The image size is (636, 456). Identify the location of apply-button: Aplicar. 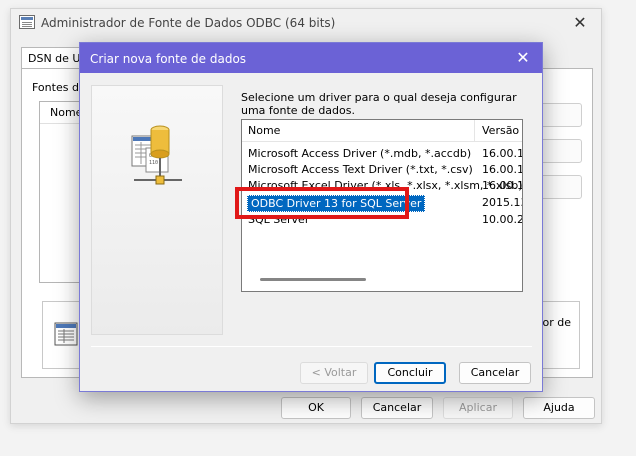
(478, 408).